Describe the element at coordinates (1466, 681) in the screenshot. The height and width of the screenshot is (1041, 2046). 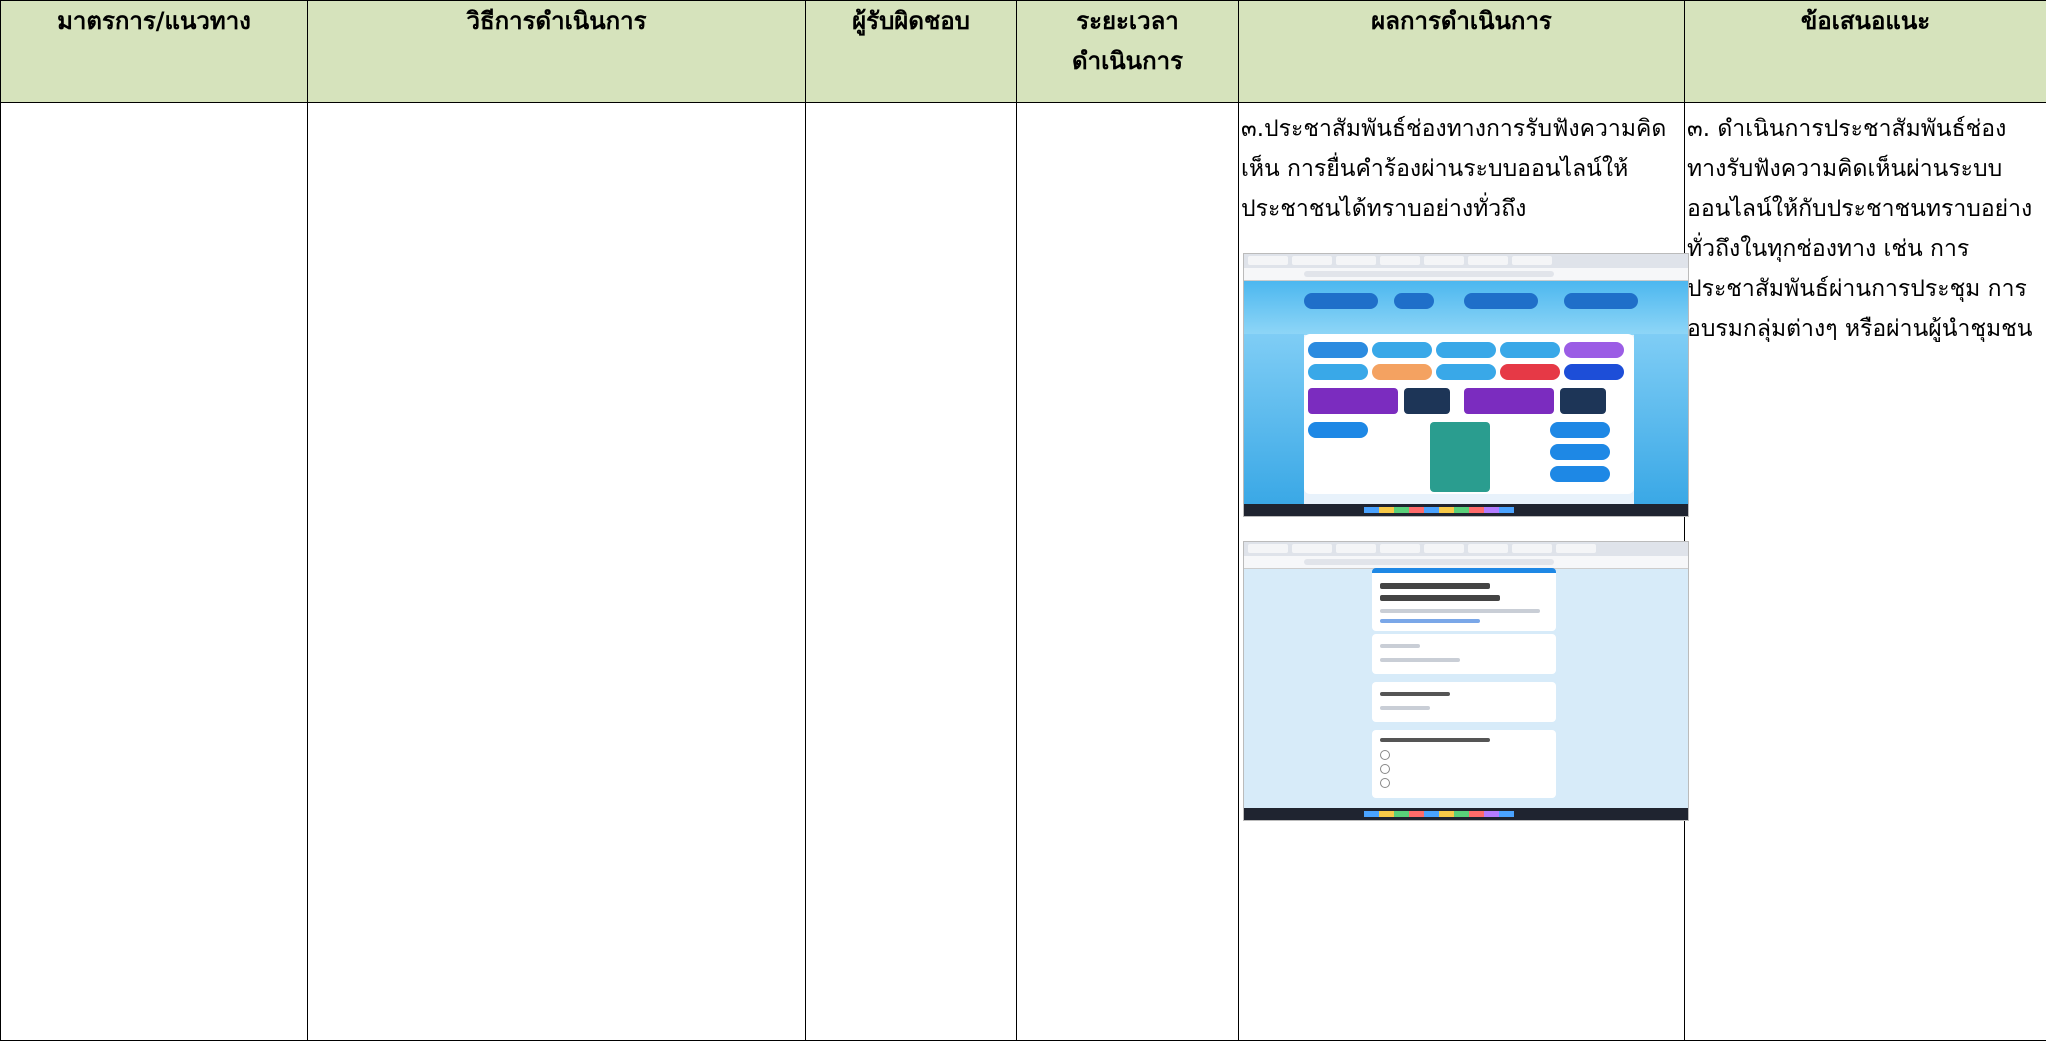
I see `google-form-screenshot` at that location.